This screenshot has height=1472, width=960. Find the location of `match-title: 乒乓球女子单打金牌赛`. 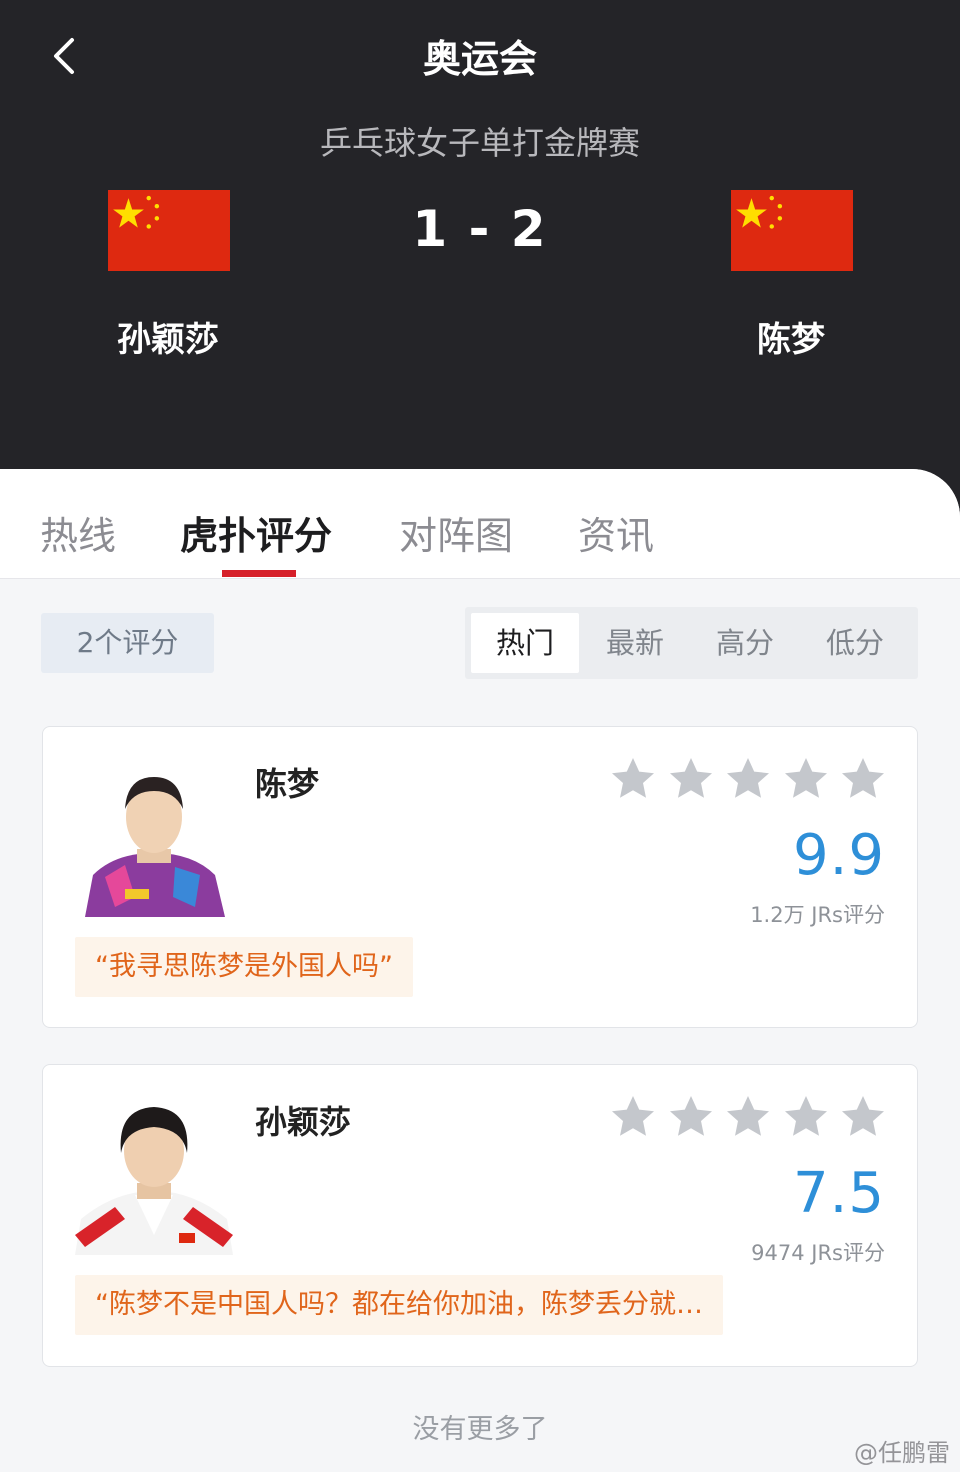

match-title: 乒乓球女子单打金牌赛 is located at coordinates (479, 143).